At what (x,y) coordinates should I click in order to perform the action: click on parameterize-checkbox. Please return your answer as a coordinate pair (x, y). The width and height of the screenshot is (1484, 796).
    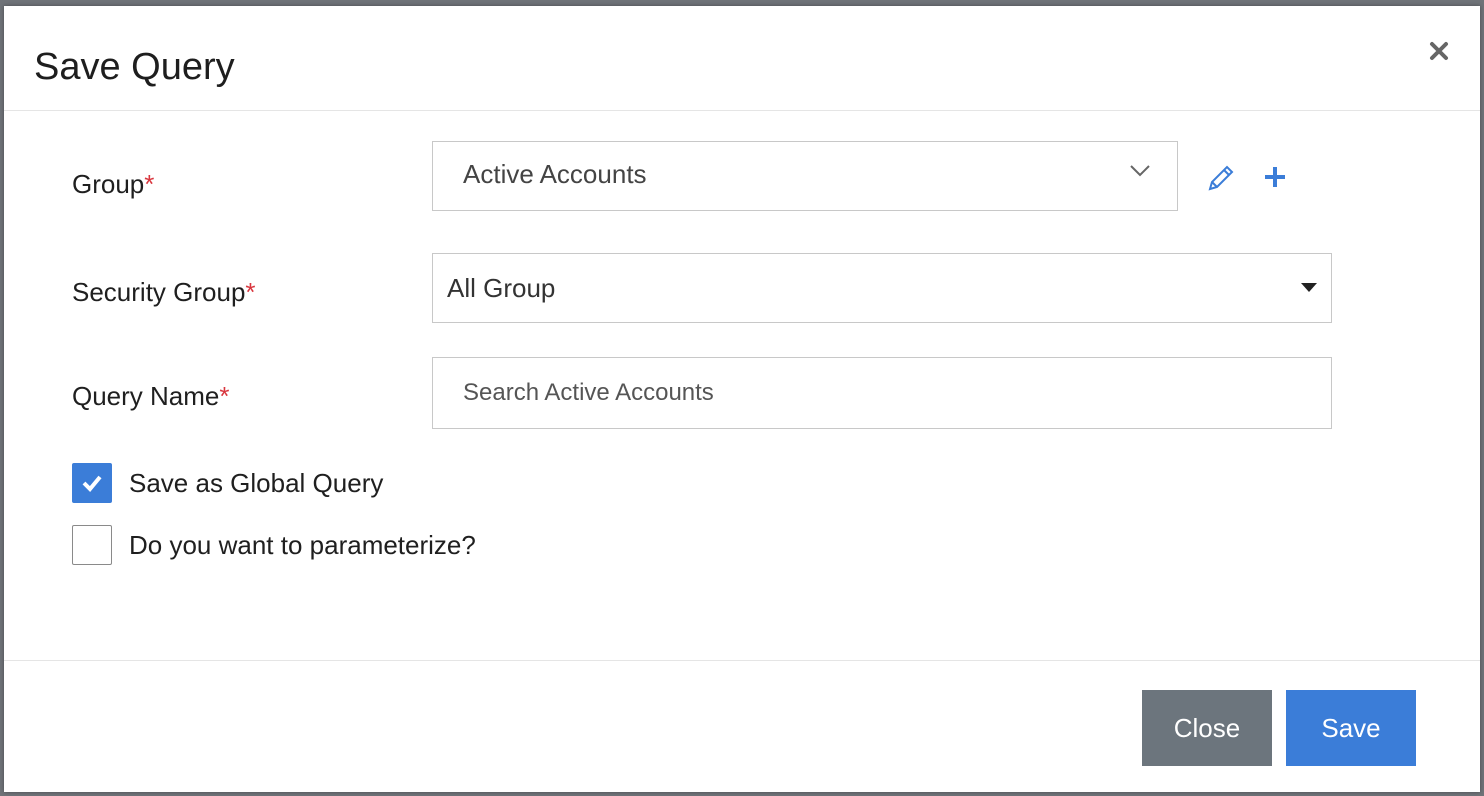
    Looking at the image, I should click on (92, 545).